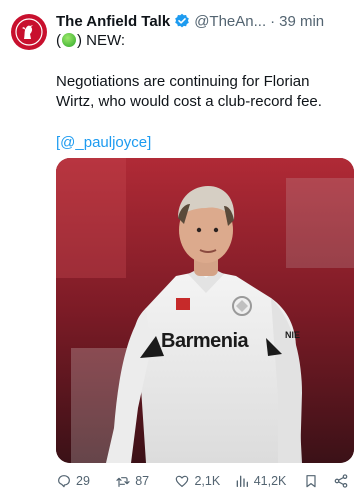 Image resolution: width=364 pixels, height=500 pixels. I want to click on reply-button: 29, so click(85, 481).